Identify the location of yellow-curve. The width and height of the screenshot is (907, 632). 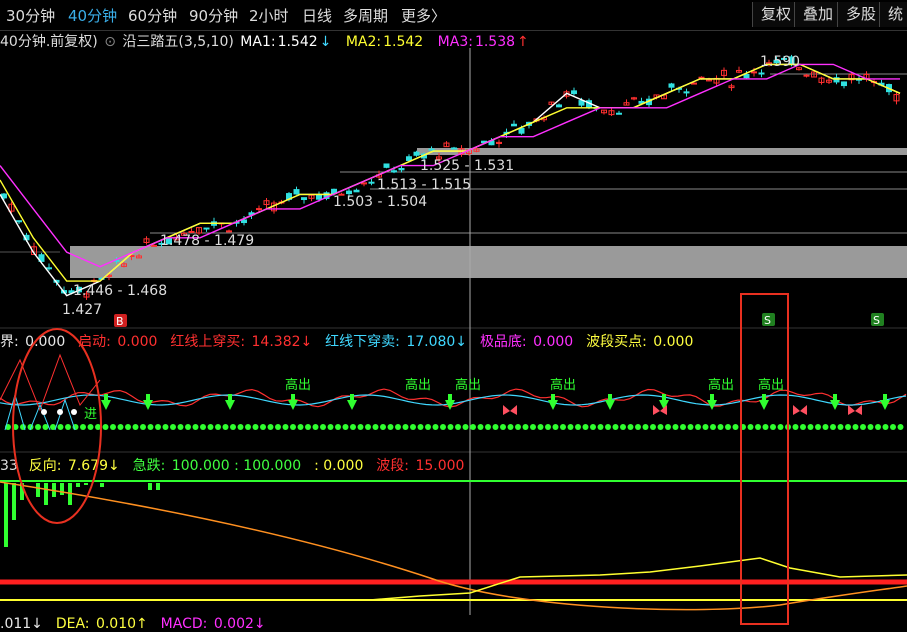
(638, 579).